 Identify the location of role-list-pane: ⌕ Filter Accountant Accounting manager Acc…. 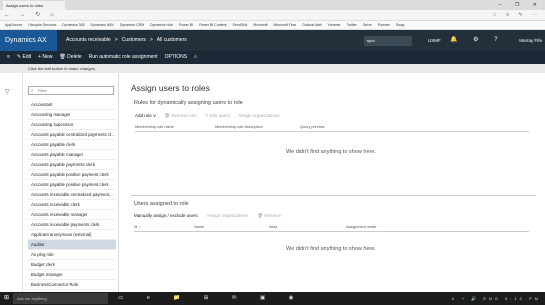
(71, 182).